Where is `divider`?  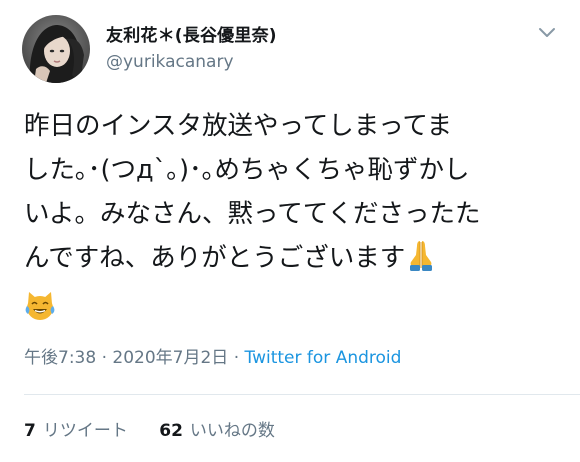 divider is located at coordinates (302, 394).